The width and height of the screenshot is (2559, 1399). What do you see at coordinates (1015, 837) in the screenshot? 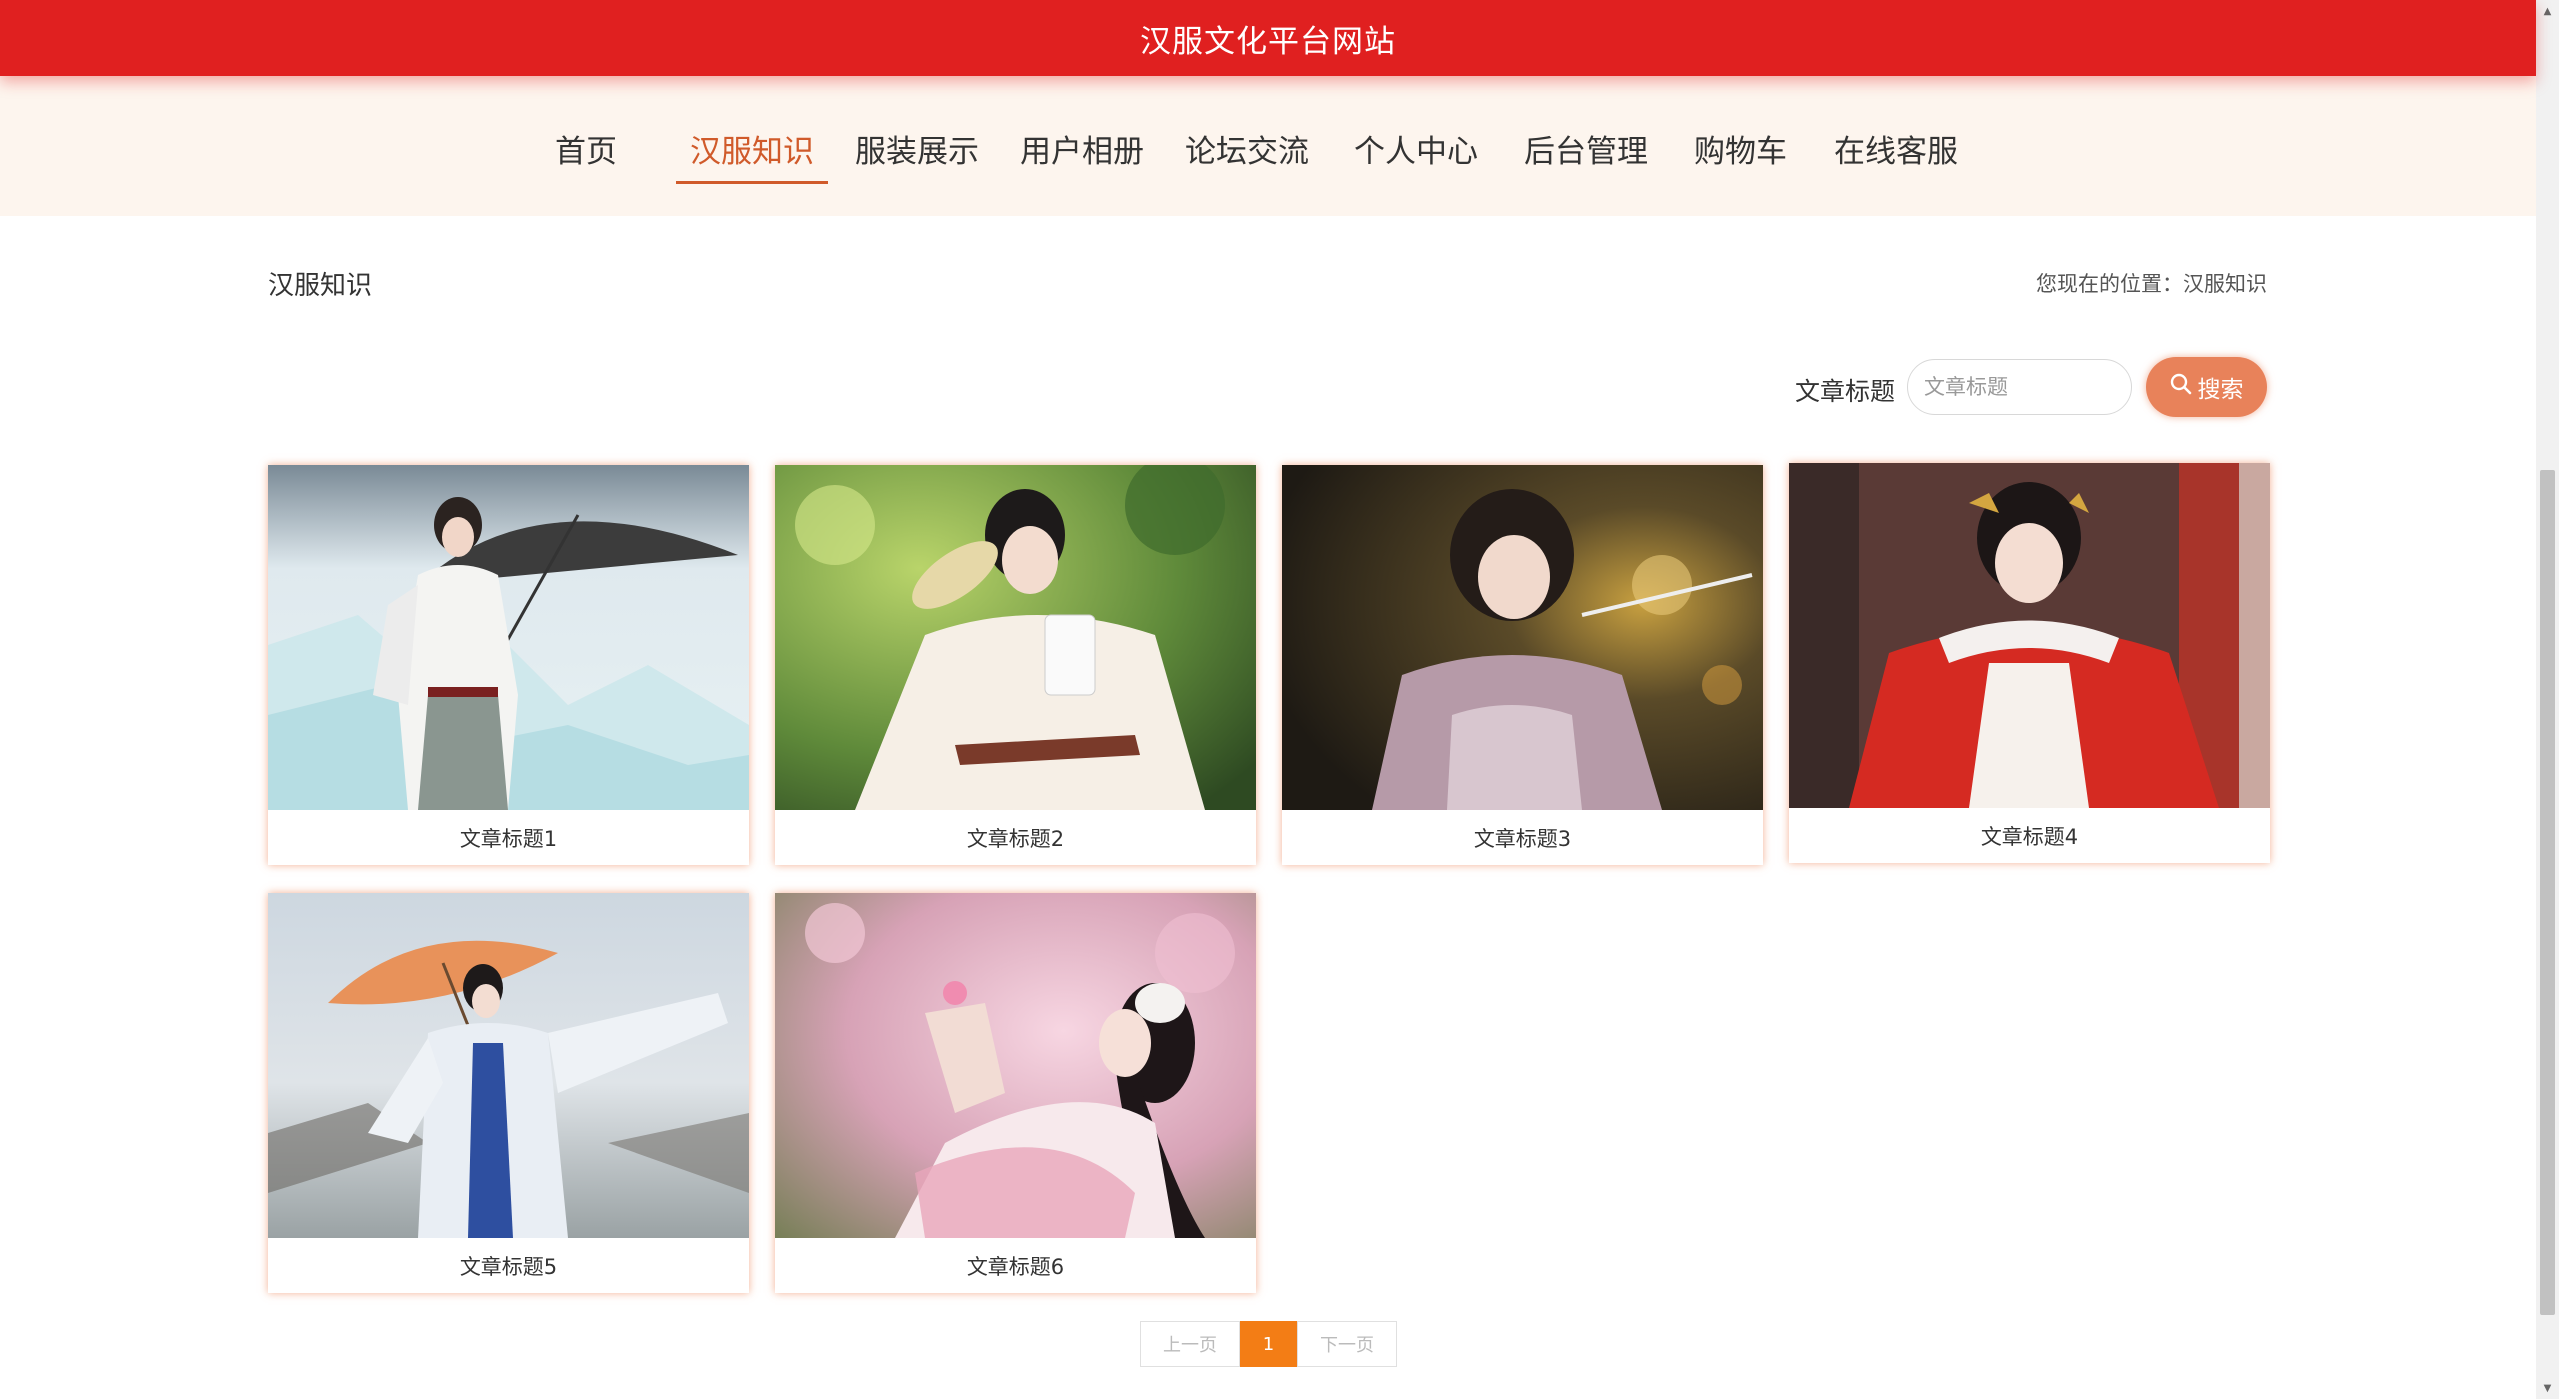
I see `article-title: 文章标题2` at bounding box center [1015, 837].